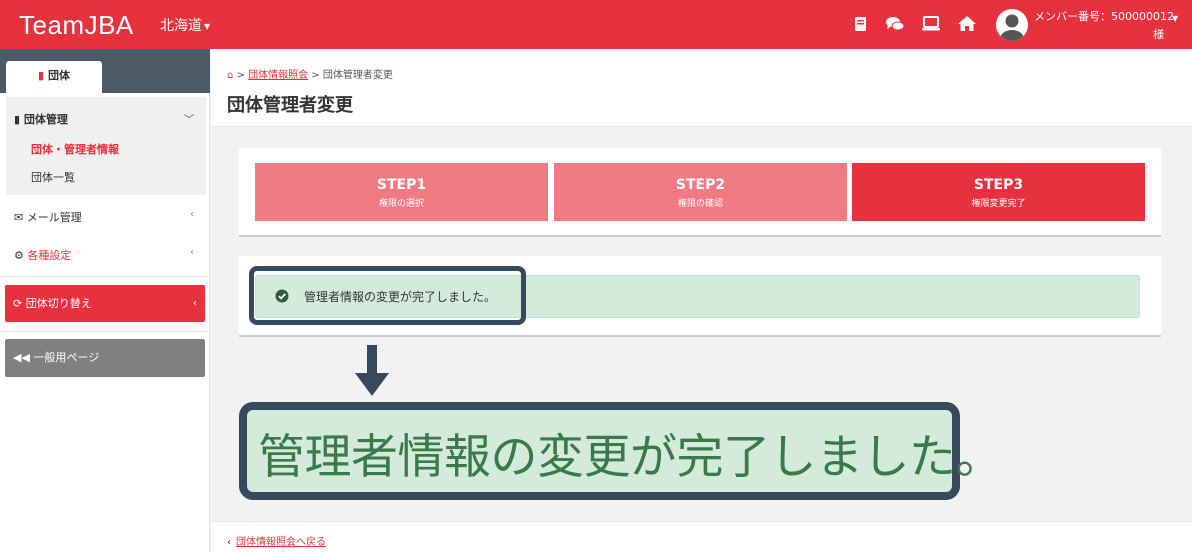 Image resolution: width=1192 pixels, height=552 pixels. I want to click on sidebar-item-label: 団体管理, so click(45, 119).